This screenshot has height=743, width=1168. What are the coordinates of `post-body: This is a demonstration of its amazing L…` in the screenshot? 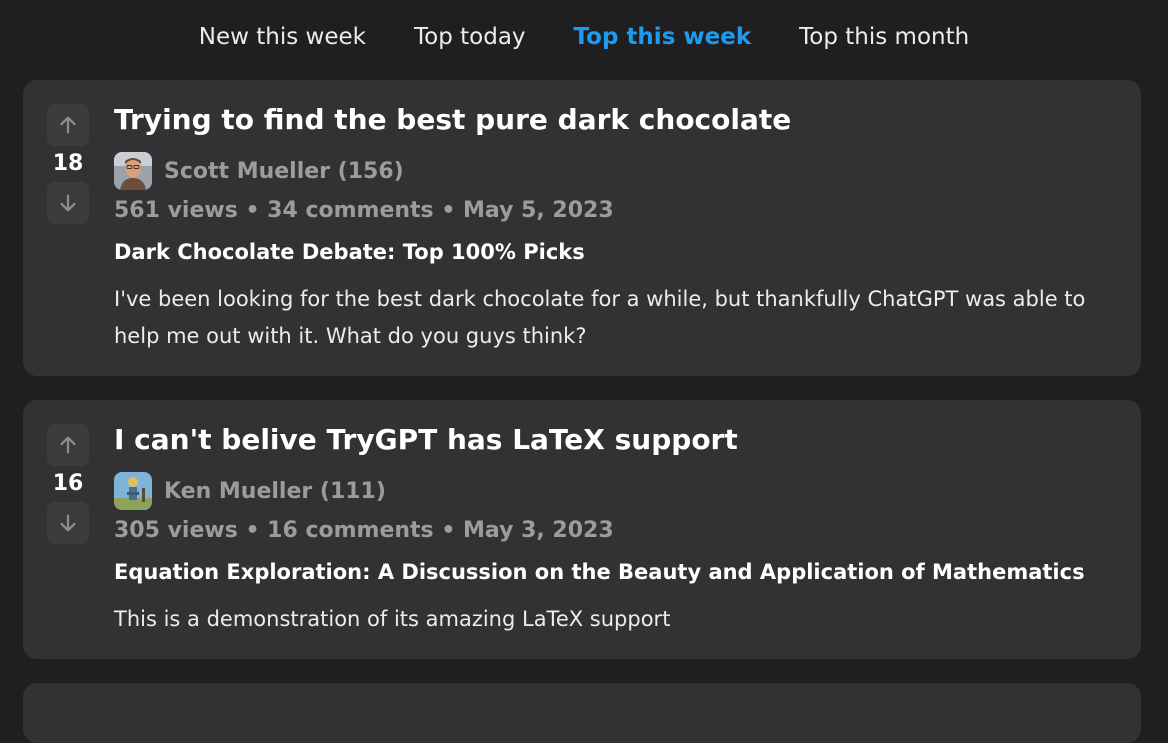 It's located at (392, 619).